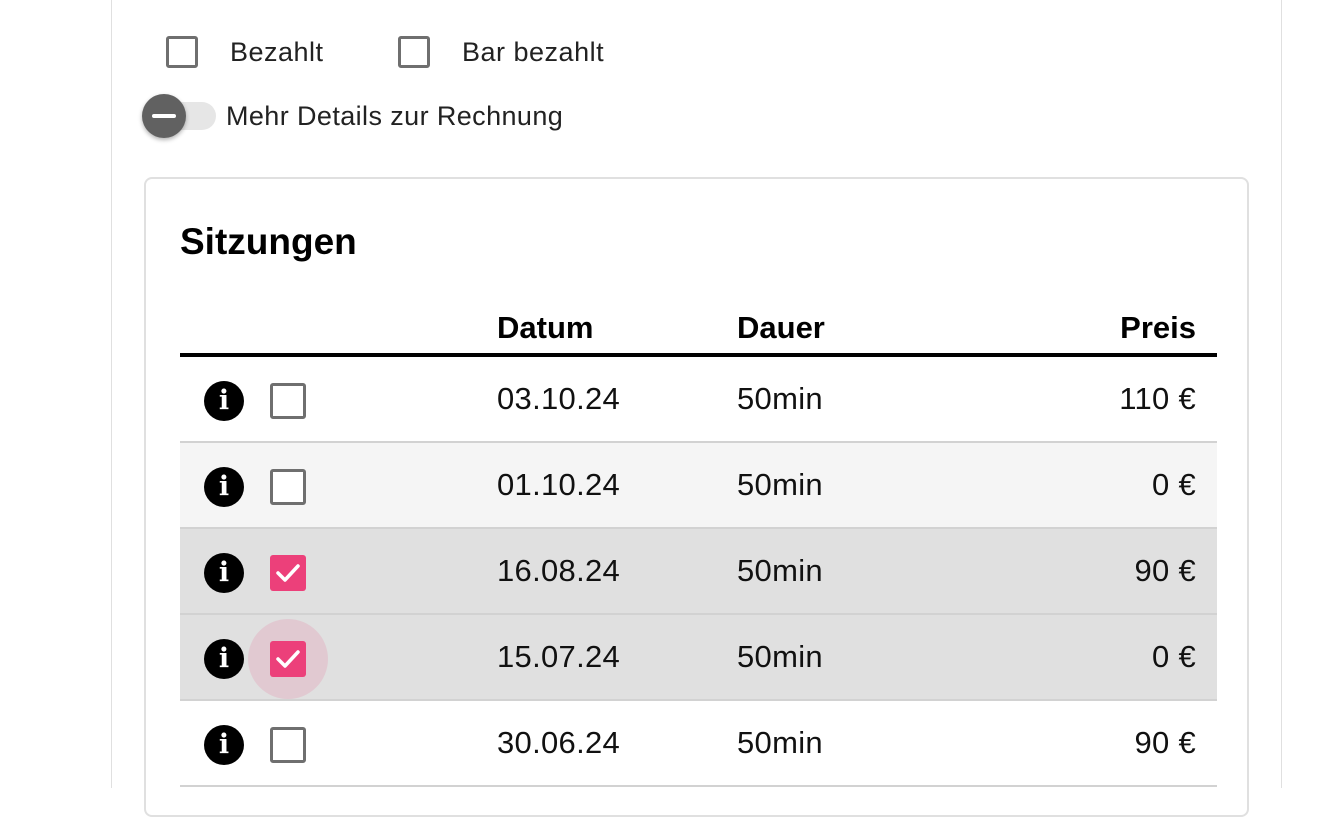 Image resolution: width=1324 pixels, height=817 pixels. I want to click on minus-icon, so click(164, 116).